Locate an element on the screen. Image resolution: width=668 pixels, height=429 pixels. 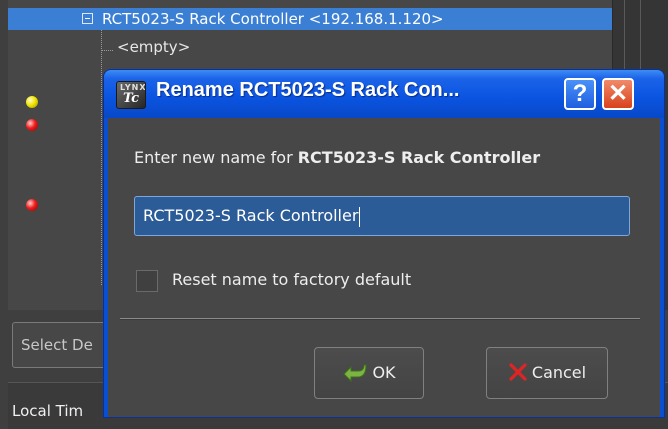
cancel-label: Cancel is located at coordinates (559, 372).